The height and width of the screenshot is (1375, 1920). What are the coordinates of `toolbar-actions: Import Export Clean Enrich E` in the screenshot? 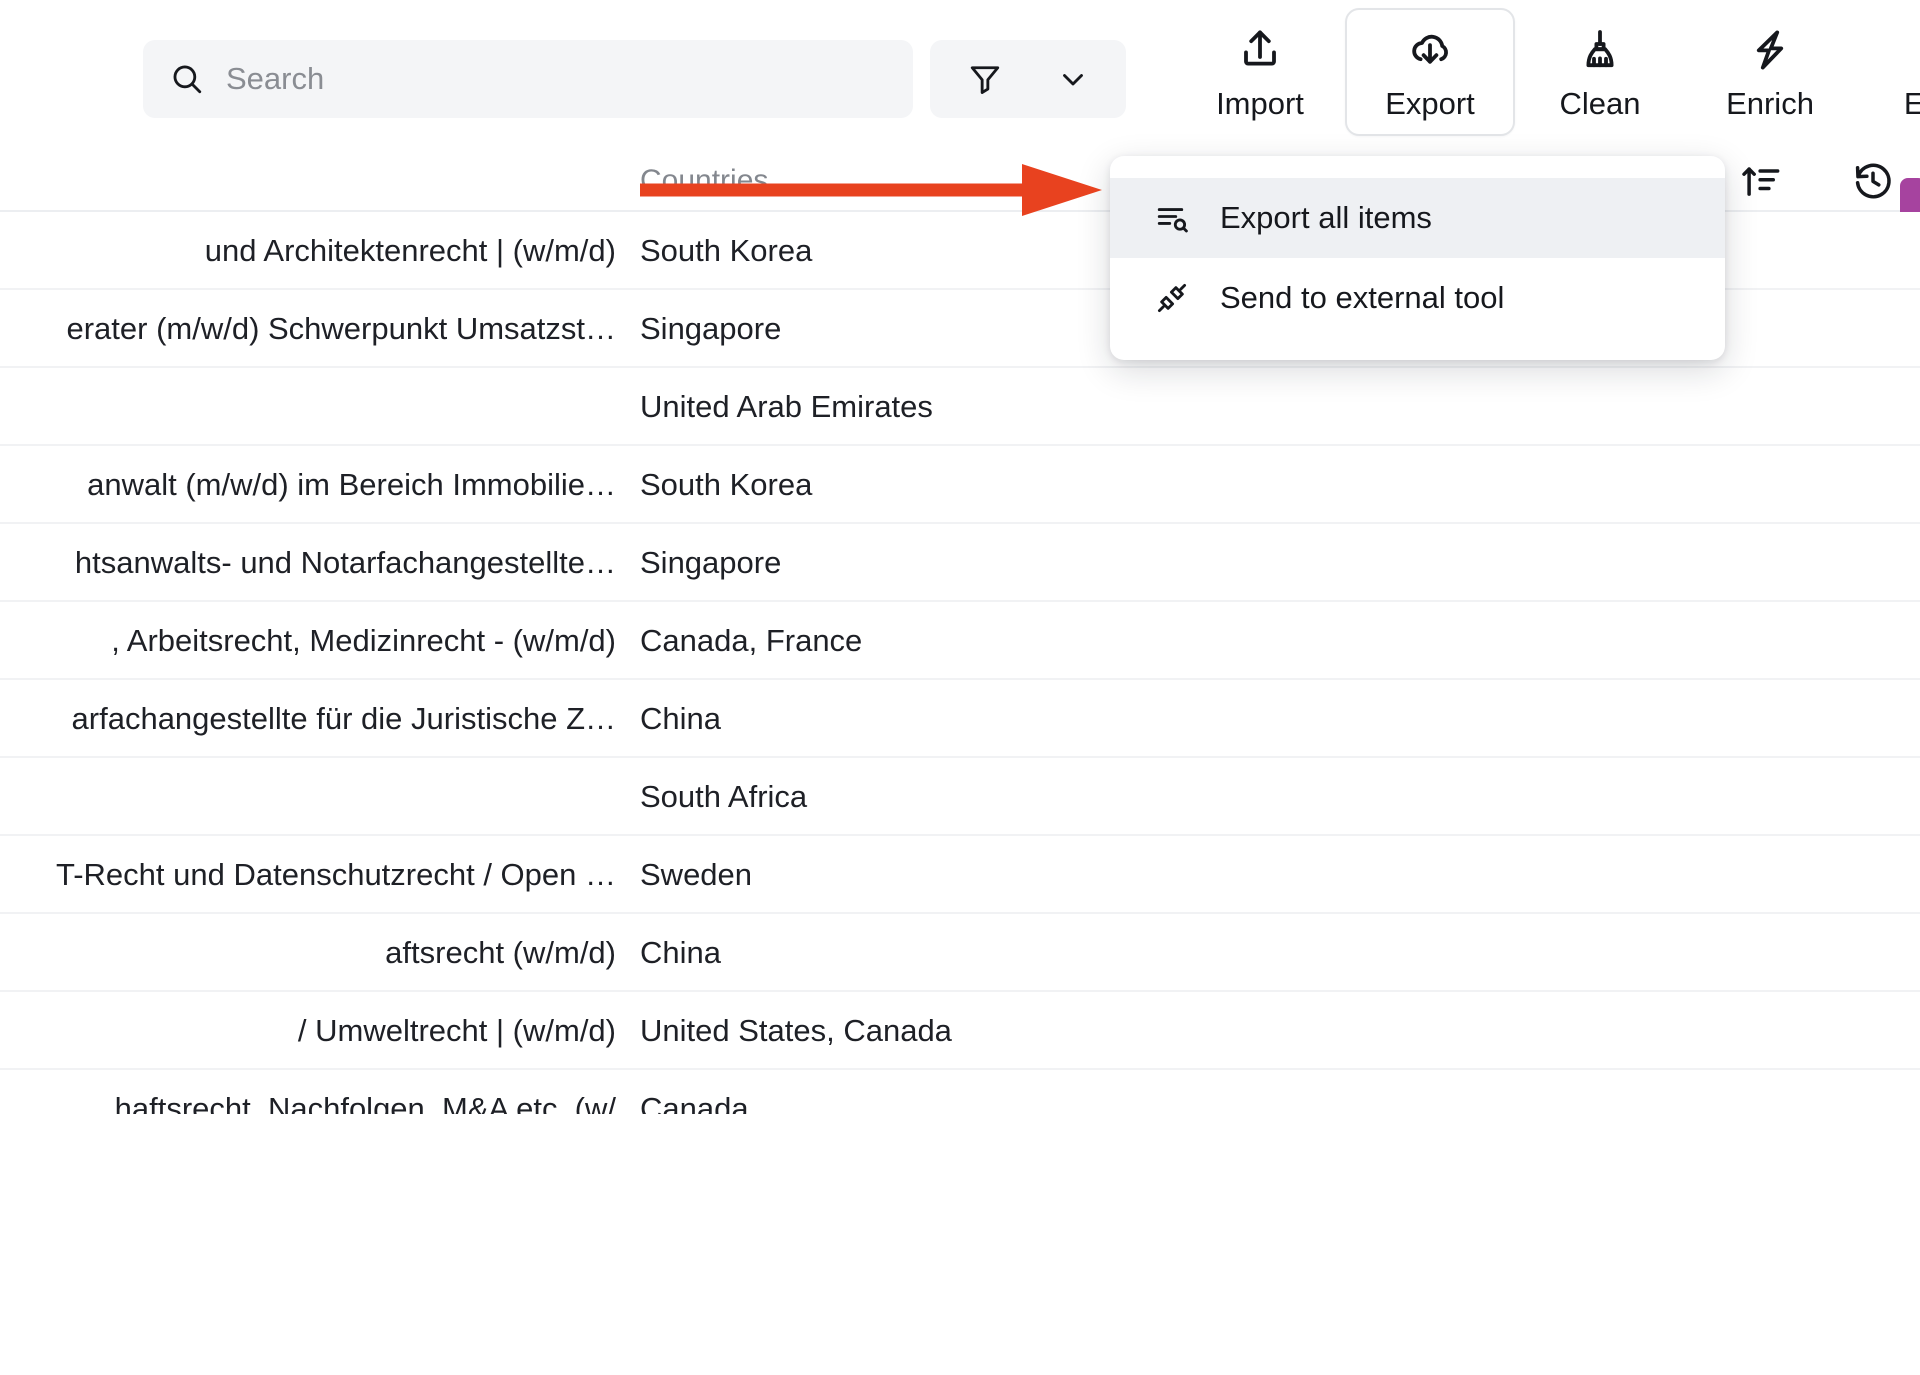 It's located at (1547, 76).